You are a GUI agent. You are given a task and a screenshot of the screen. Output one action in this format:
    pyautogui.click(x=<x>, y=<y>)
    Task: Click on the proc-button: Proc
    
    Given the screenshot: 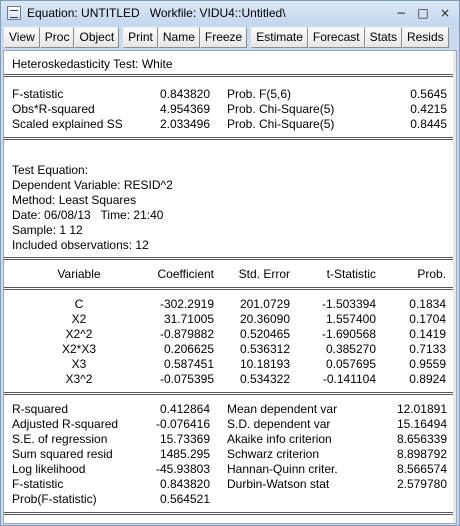 What is the action you would take?
    pyautogui.click(x=57, y=37)
    